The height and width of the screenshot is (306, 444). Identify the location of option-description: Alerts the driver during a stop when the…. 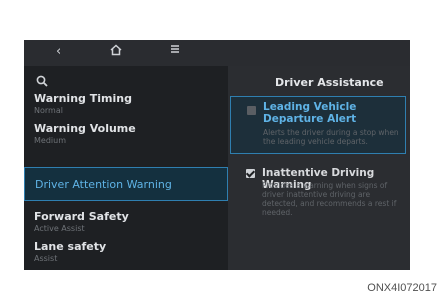
(331, 137).